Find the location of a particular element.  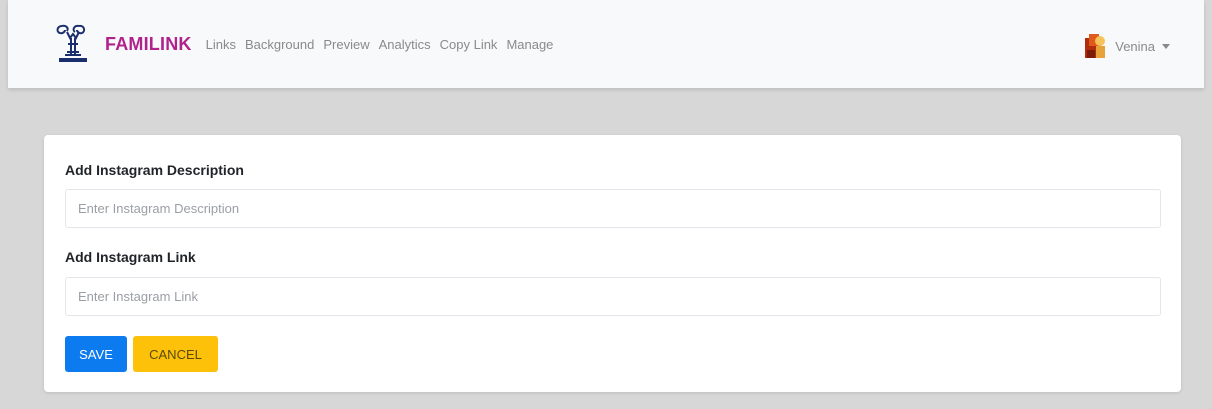

user-name: Venina is located at coordinates (1135, 46).